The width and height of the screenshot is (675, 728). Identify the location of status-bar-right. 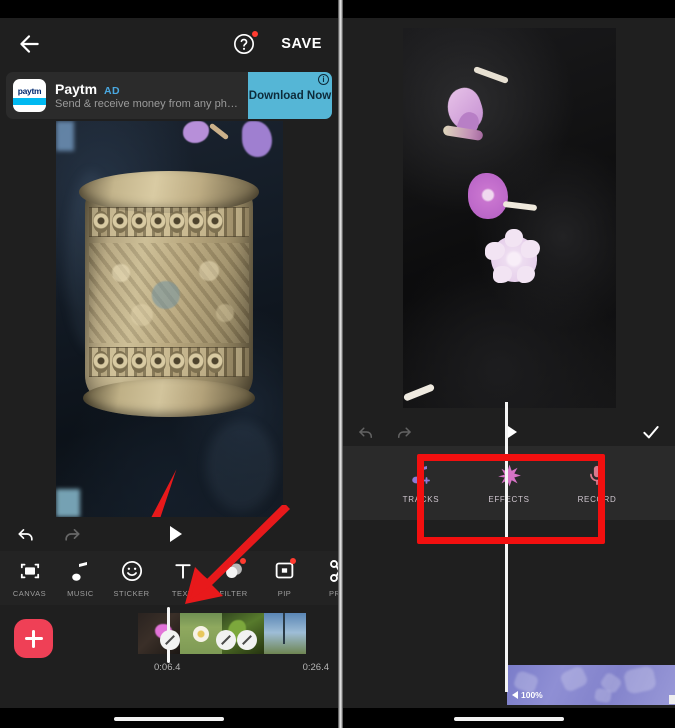
(509, 9).